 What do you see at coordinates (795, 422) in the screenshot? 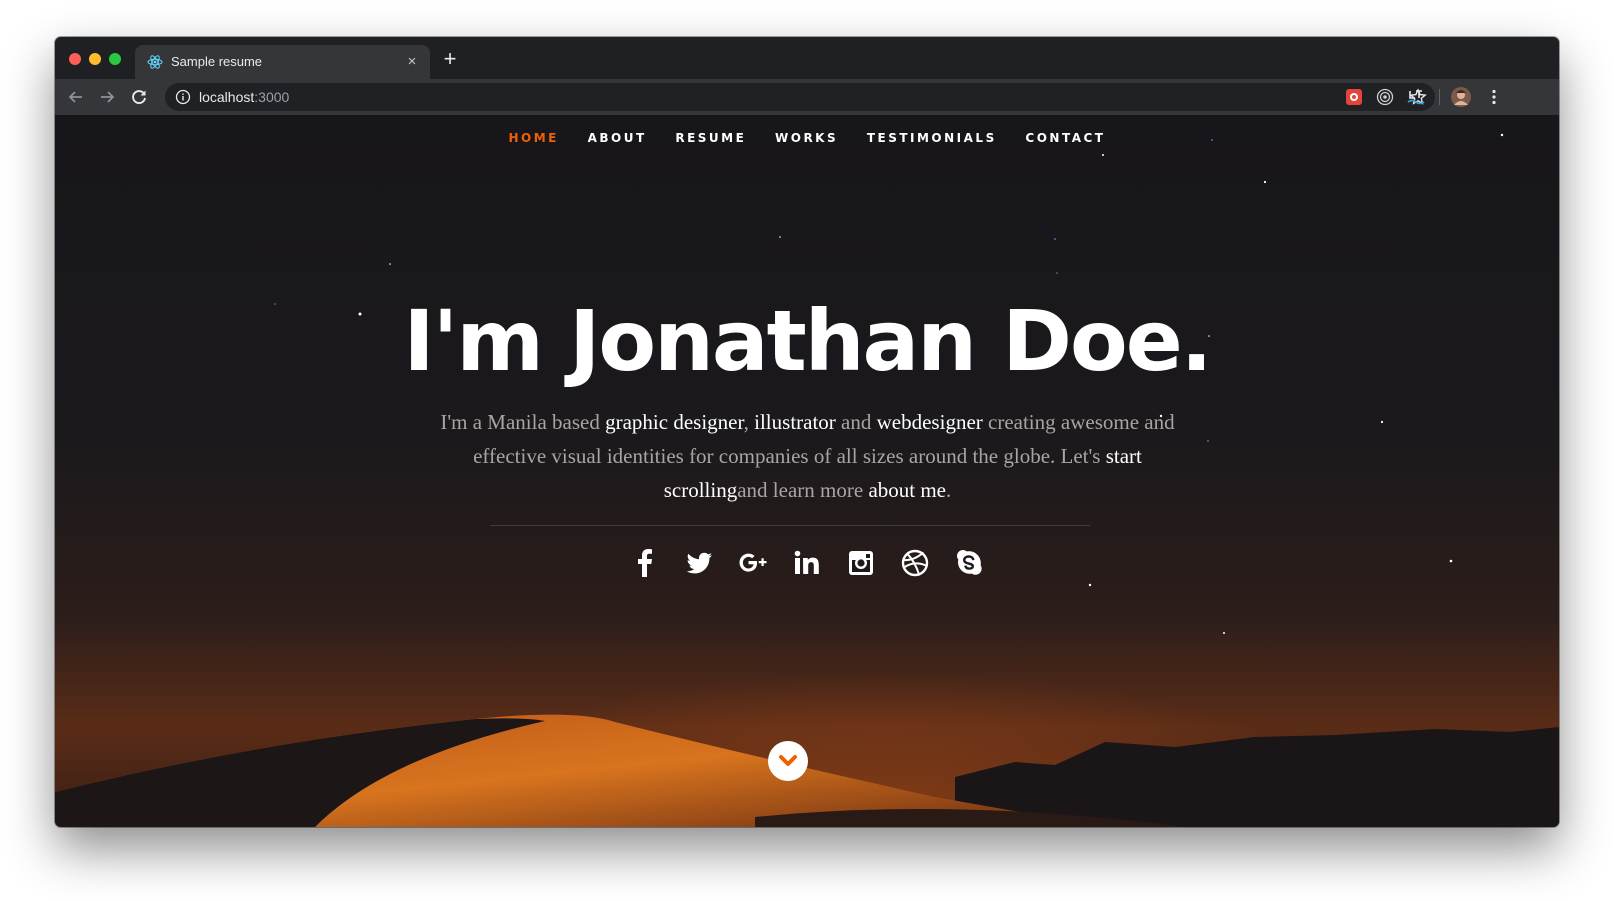
I see `hero-highlight: illustrator` at bounding box center [795, 422].